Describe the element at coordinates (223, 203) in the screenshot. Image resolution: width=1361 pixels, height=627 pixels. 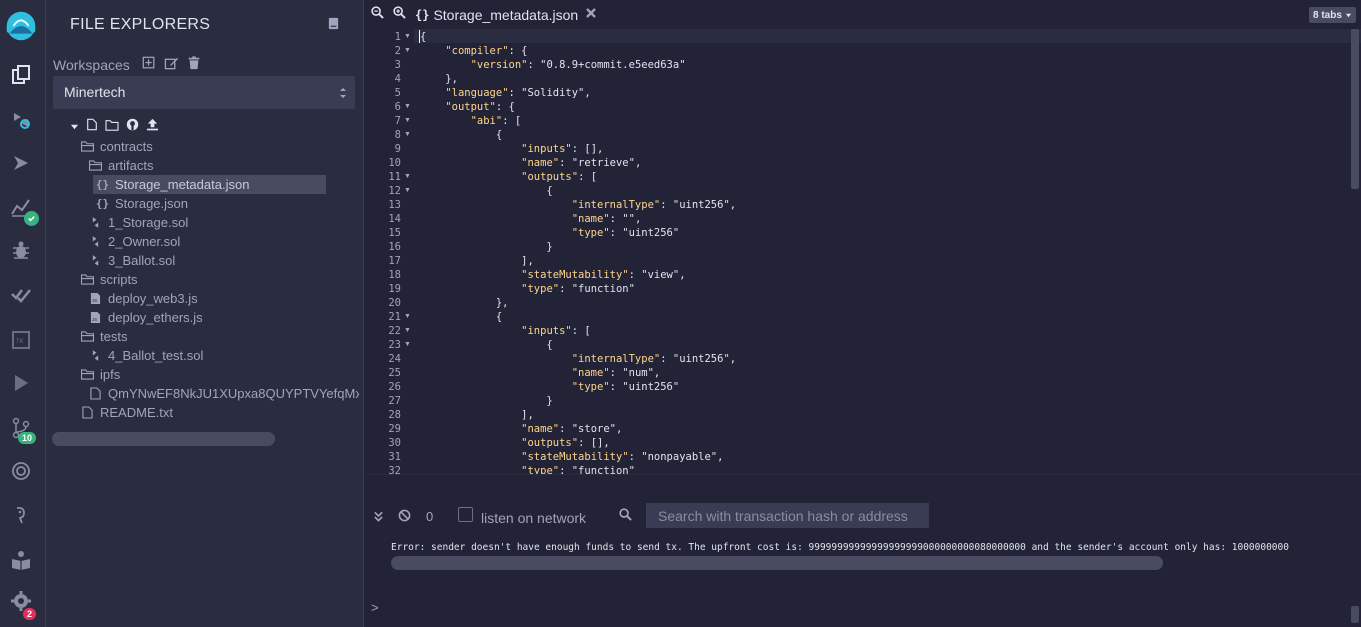
I see `tree-file: {} Storage.json` at that location.